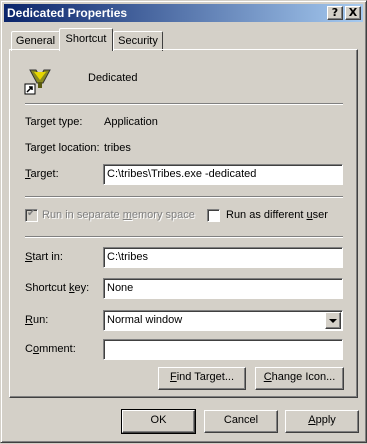 The width and height of the screenshot is (367, 444). What do you see at coordinates (131, 122) in the screenshot?
I see `target-type-value: Application` at bounding box center [131, 122].